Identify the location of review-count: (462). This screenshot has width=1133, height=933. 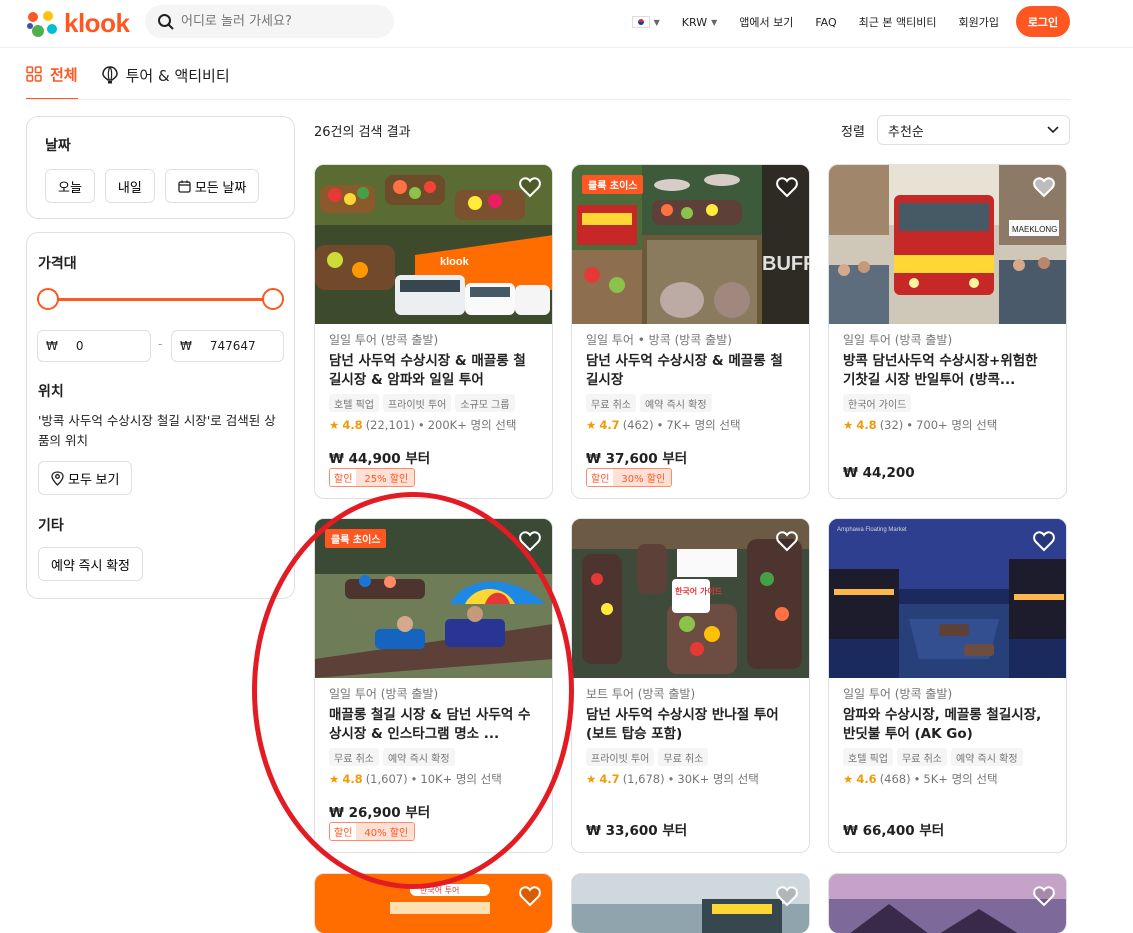
(638, 425).